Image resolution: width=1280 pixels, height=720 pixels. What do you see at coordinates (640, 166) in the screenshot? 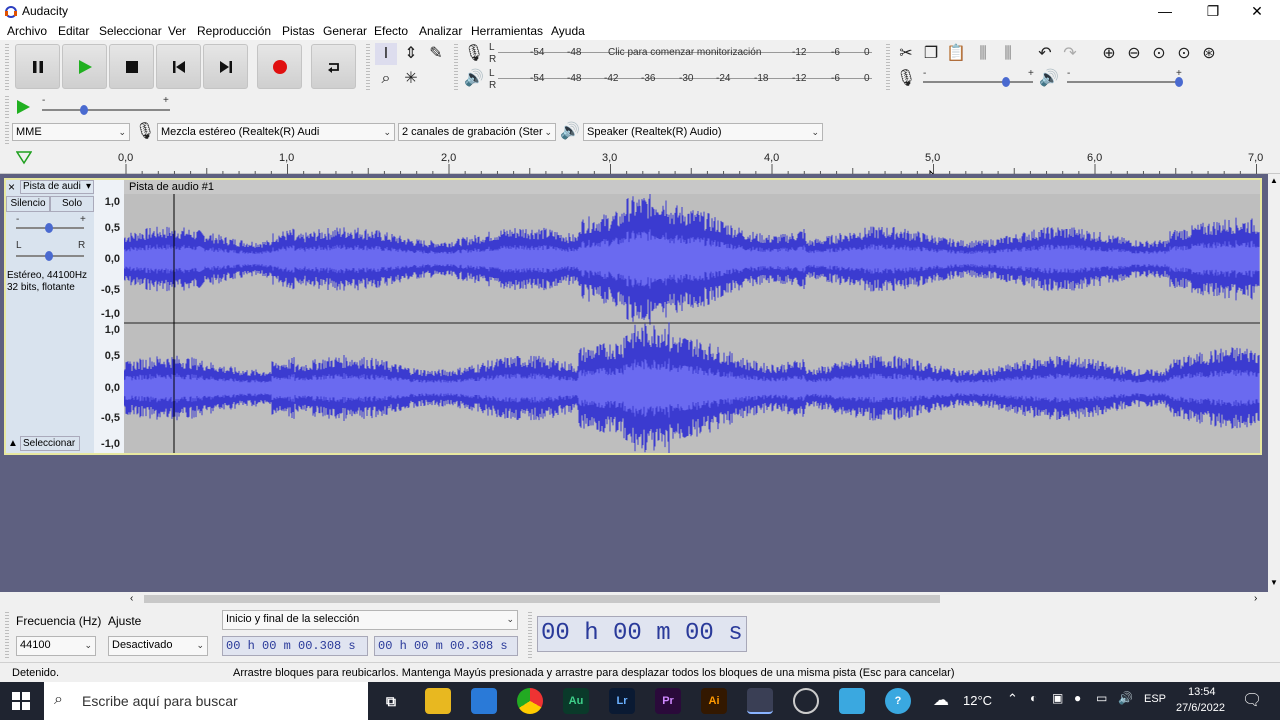
I see `timeline-ruler: 0,0 1,0 2,0 3,0 4,0 5,0 6,0 7,0` at bounding box center [640, 166].